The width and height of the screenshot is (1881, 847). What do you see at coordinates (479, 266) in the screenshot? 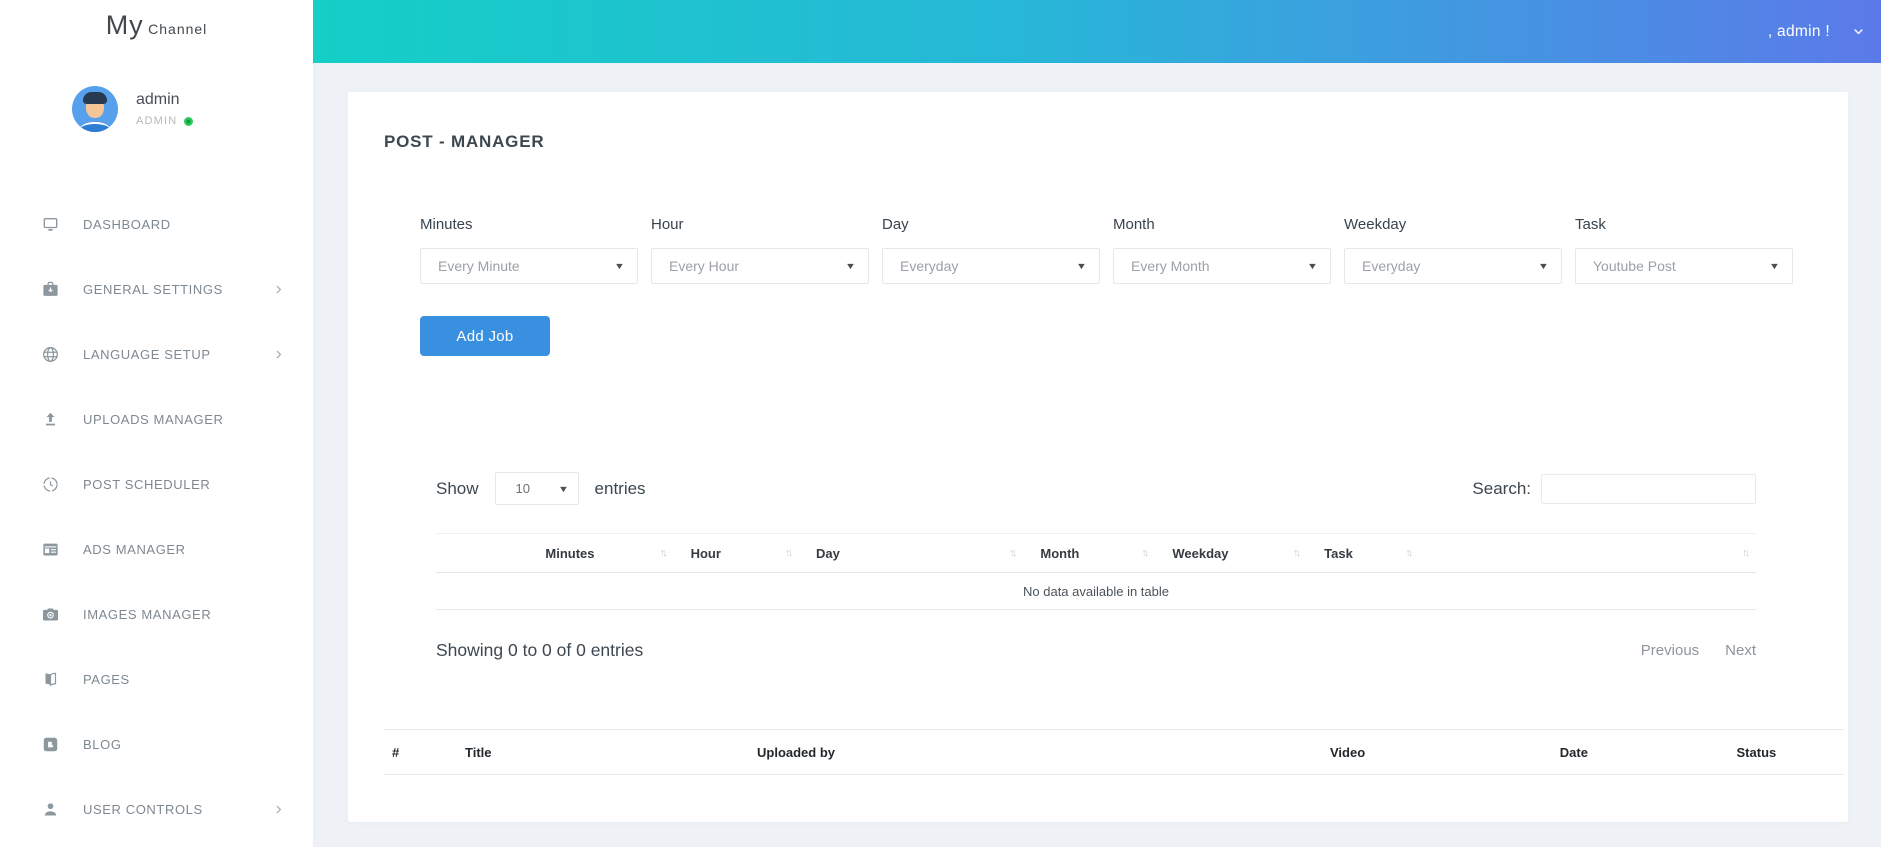
I see `select-value: Every Minute` at bounding box center [479, 266].